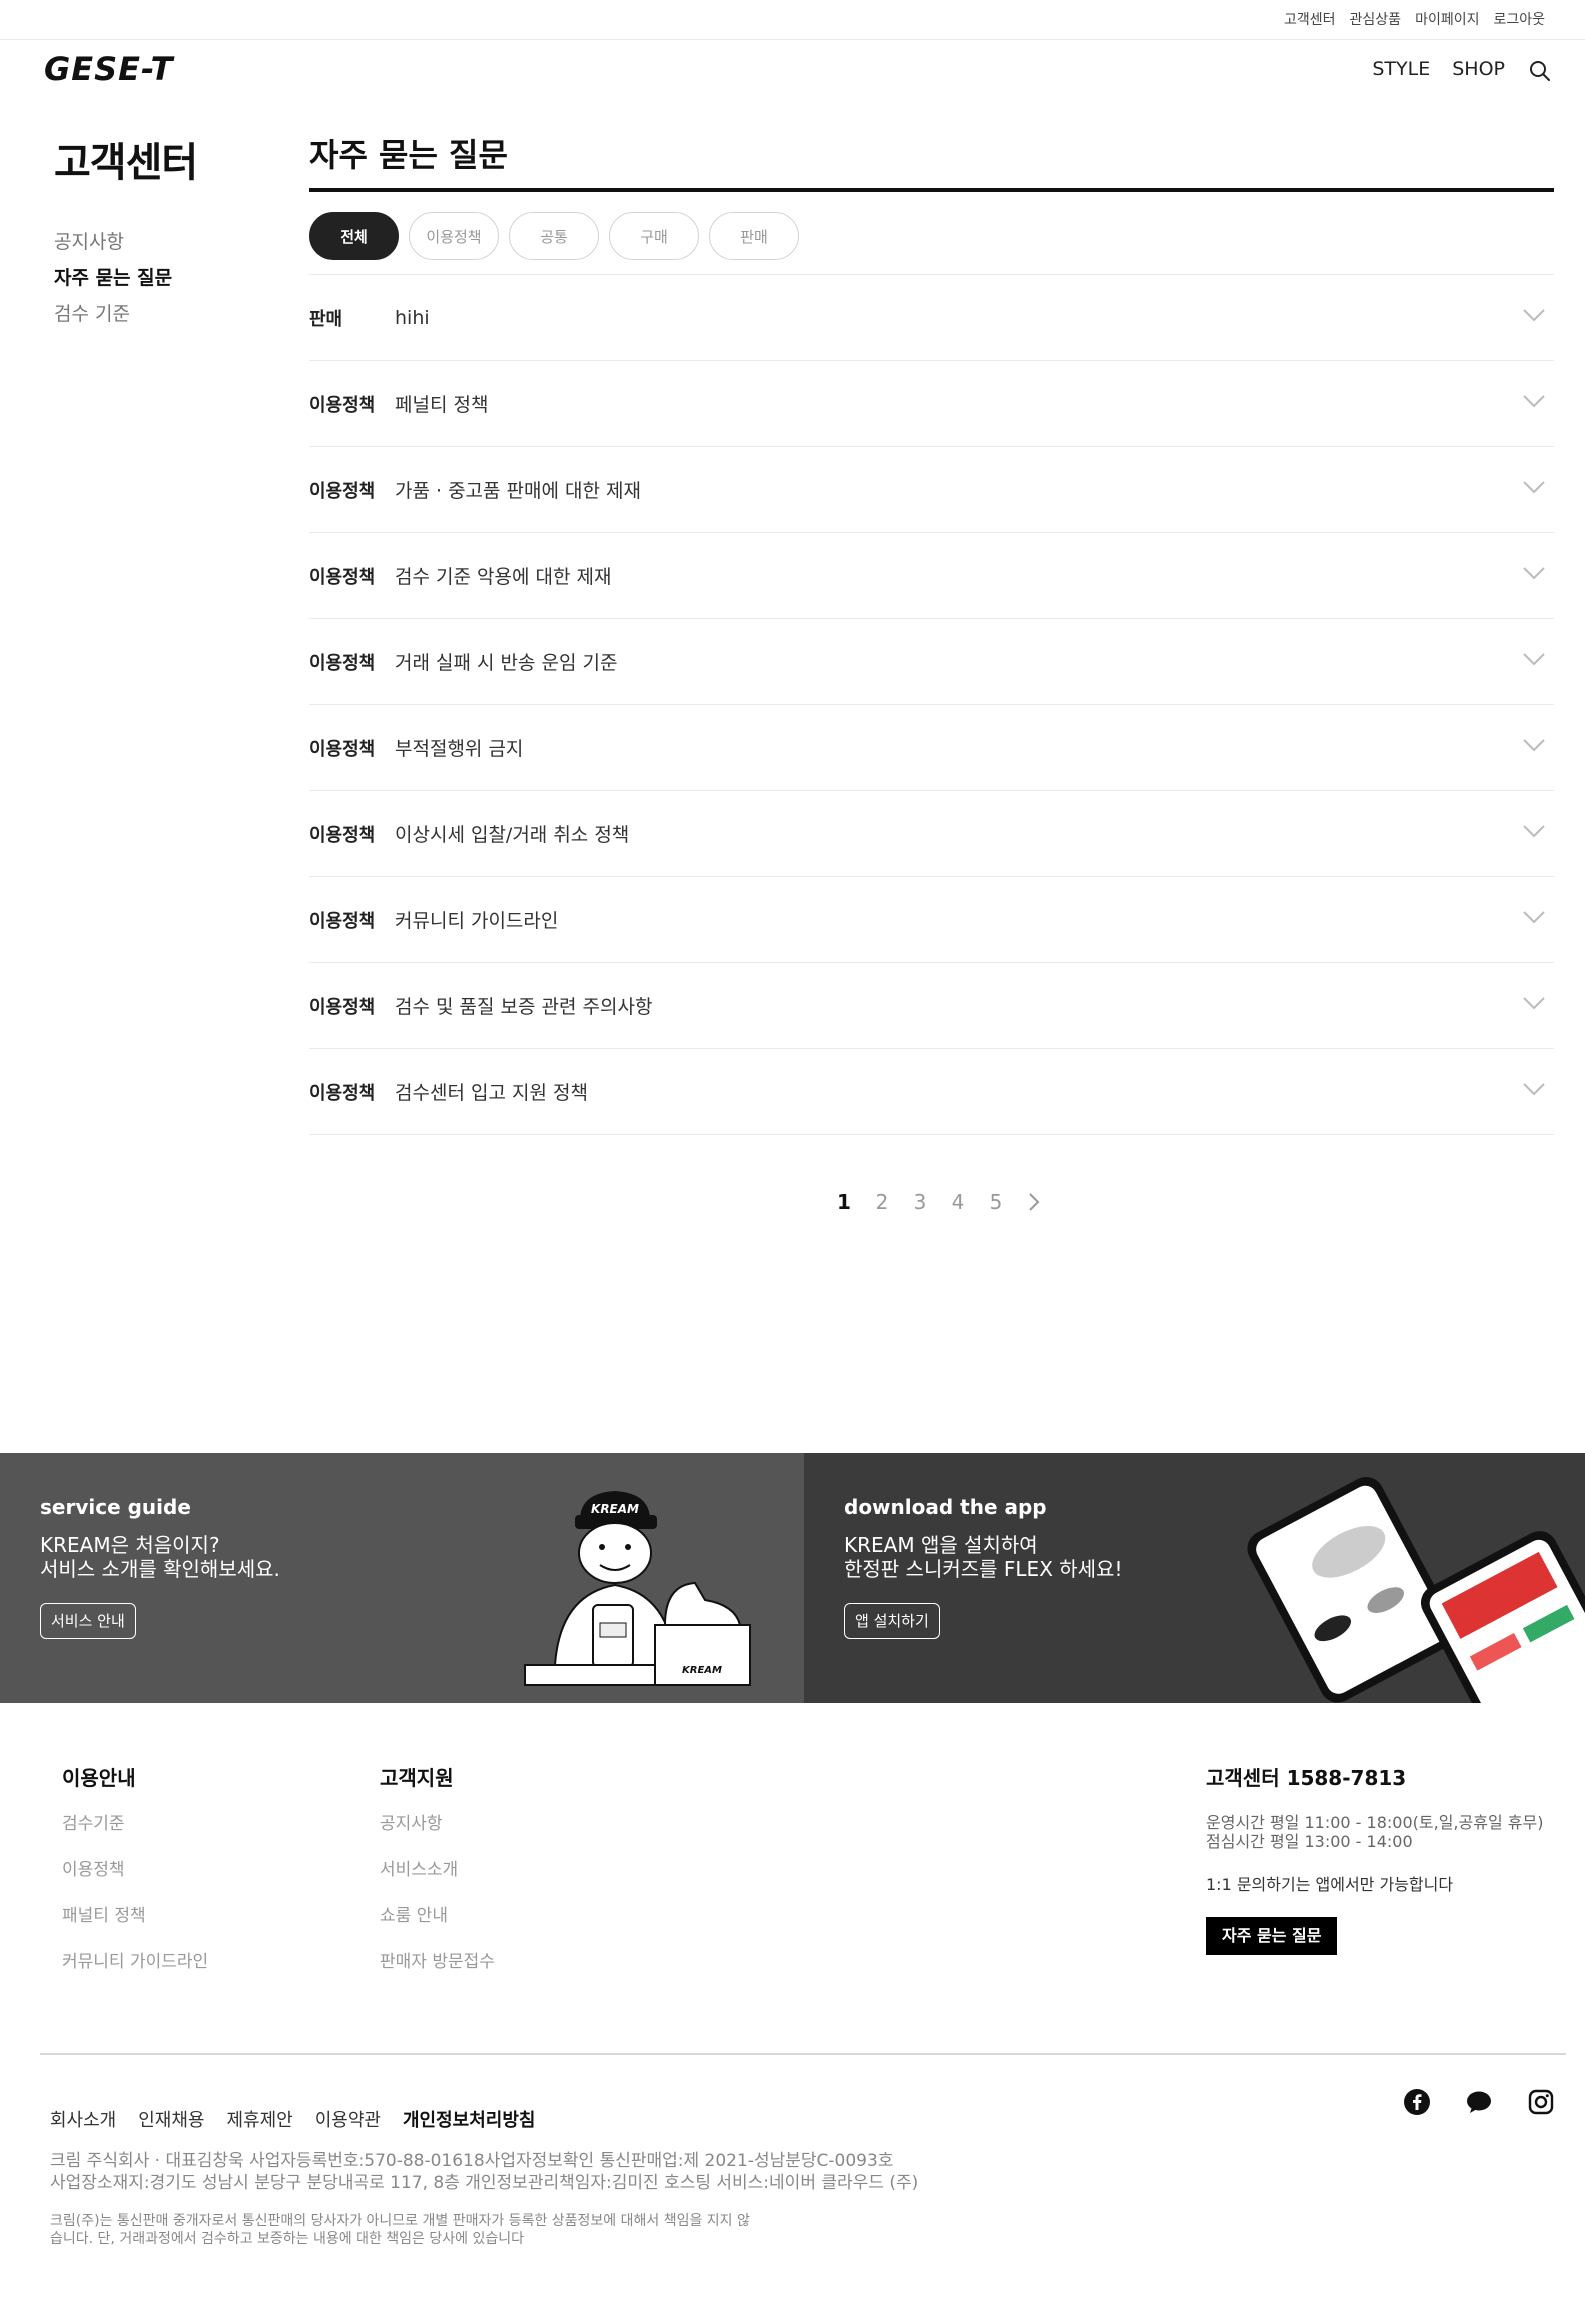  Describe the element at coordinates (524, 1007) in the screenshot. I see `faq-question: 검수 및 품질 보증 관련 주의사항` at that location.